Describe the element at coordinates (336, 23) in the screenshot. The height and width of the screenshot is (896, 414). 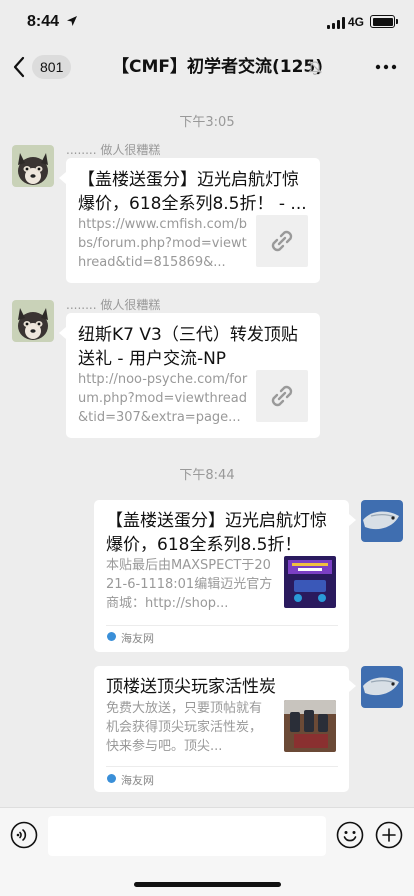
I see `signal-icon` at that location.